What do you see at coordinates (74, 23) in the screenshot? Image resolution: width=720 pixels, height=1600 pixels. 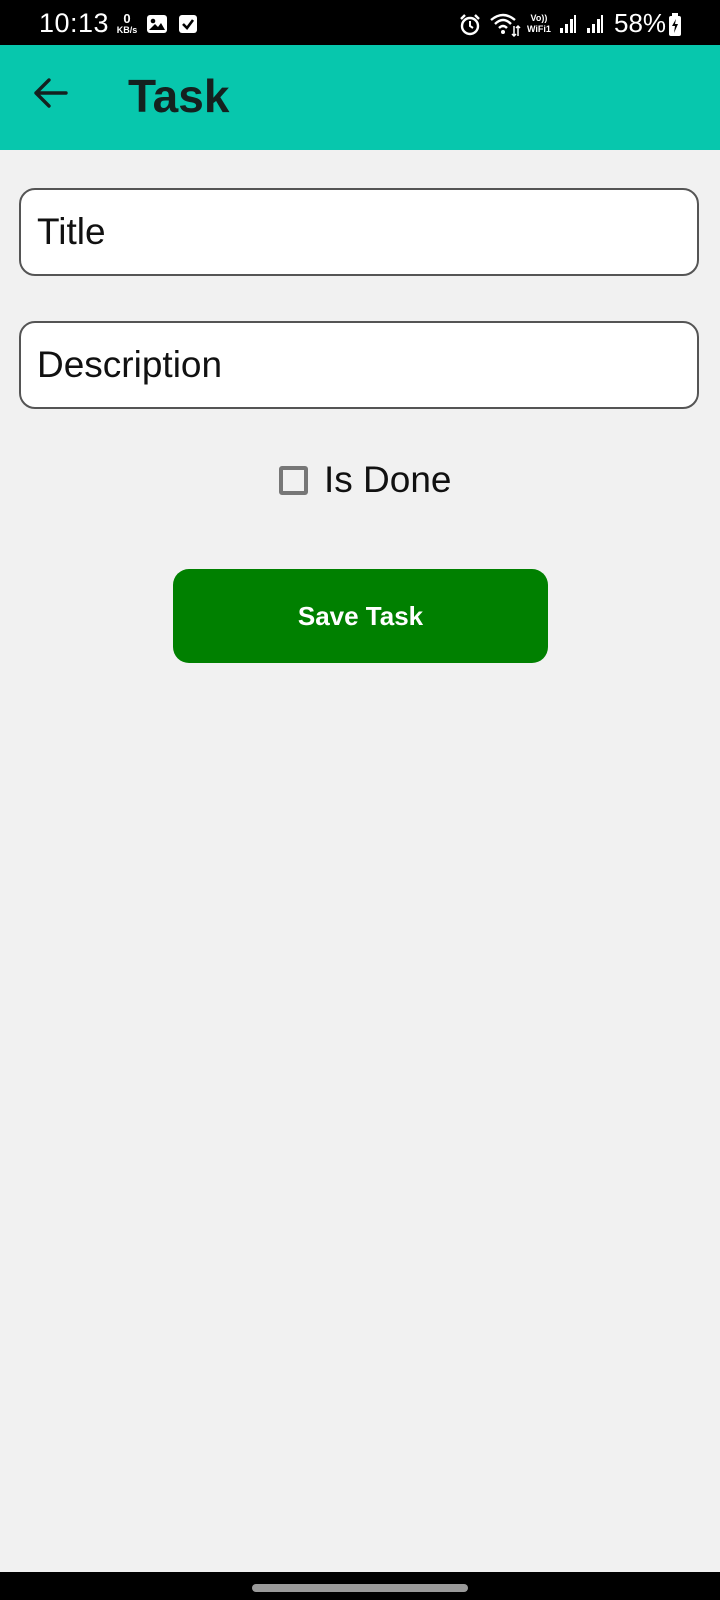 I see `status-time: 10:13` at bounding box center [74, 23].